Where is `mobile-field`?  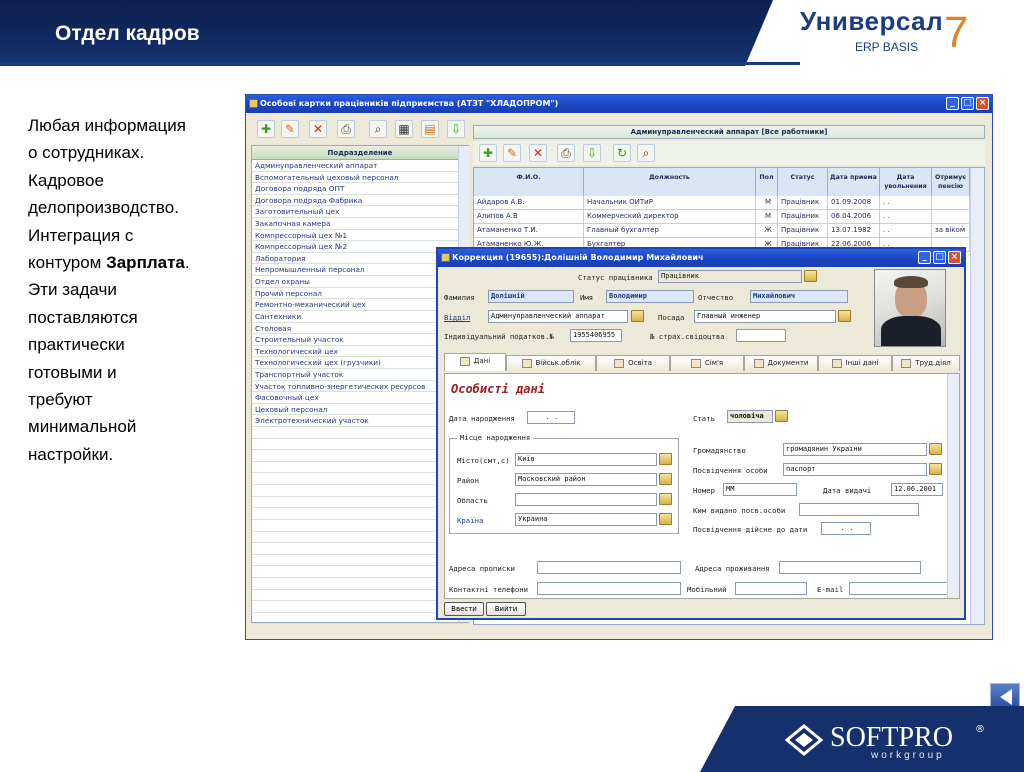
mobile-field is located at coordinates (771, 588).